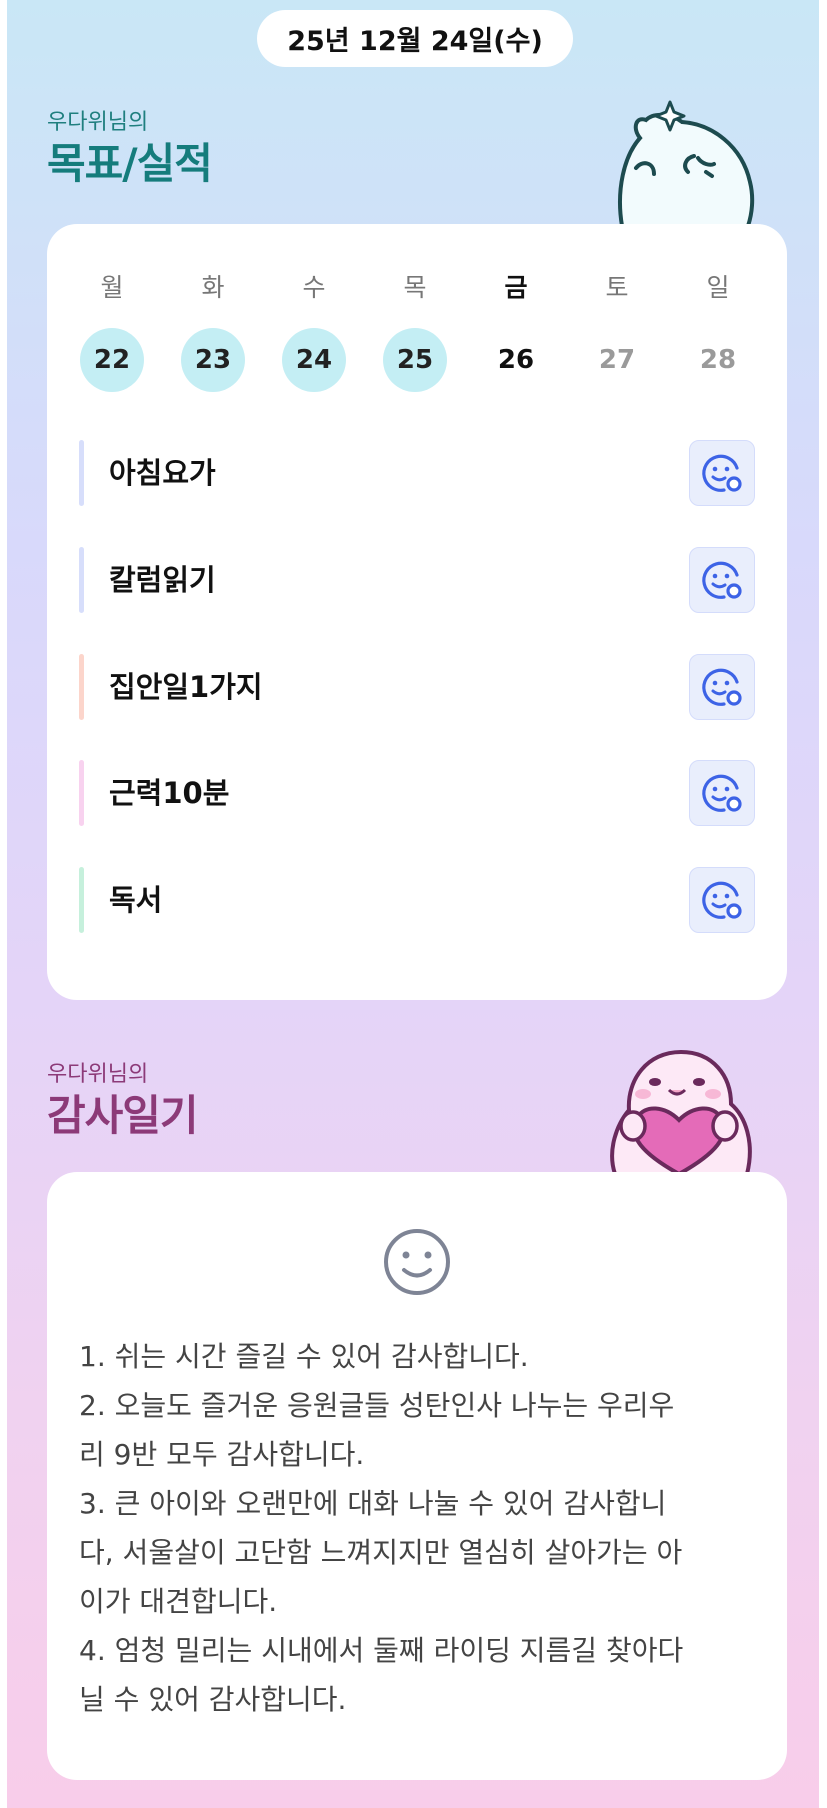  Describe the element at coordinates (417, 900) in the screenshot. I see `goal-item: 독서` at that location.